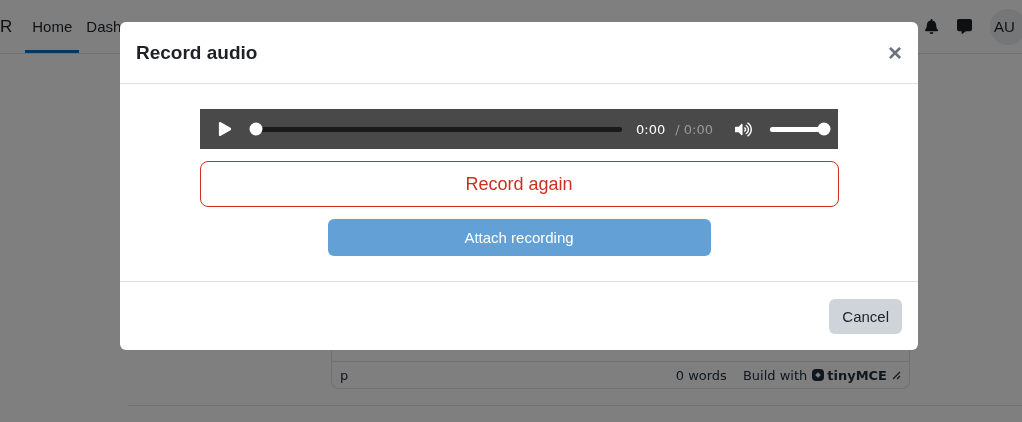 The height and width of the screenshot is (422, 1022). Describe the element at coordinates (197, 52) in the screenshot. I see `dialog-title: Record audio` at that location.